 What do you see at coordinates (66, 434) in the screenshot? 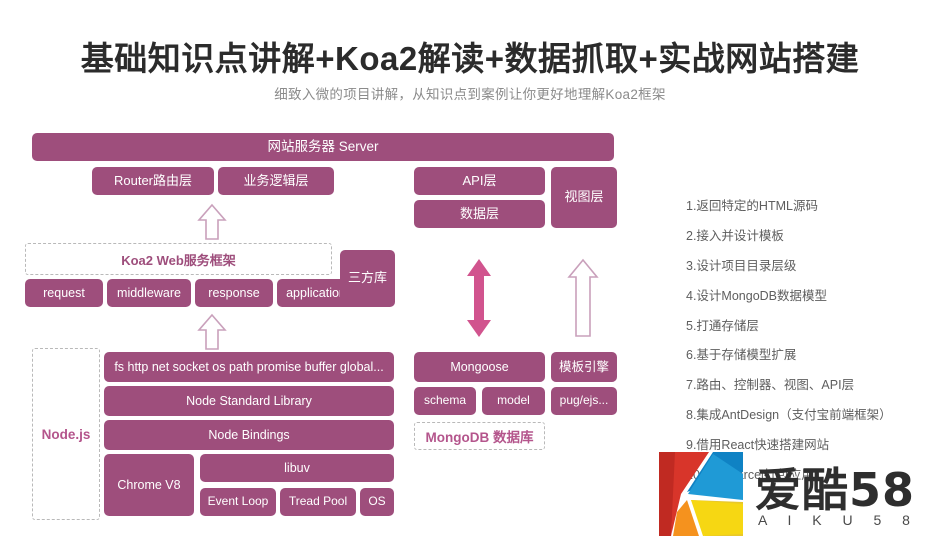
I see `nodejs-container: Node.js` at bounding box center [66, 434].